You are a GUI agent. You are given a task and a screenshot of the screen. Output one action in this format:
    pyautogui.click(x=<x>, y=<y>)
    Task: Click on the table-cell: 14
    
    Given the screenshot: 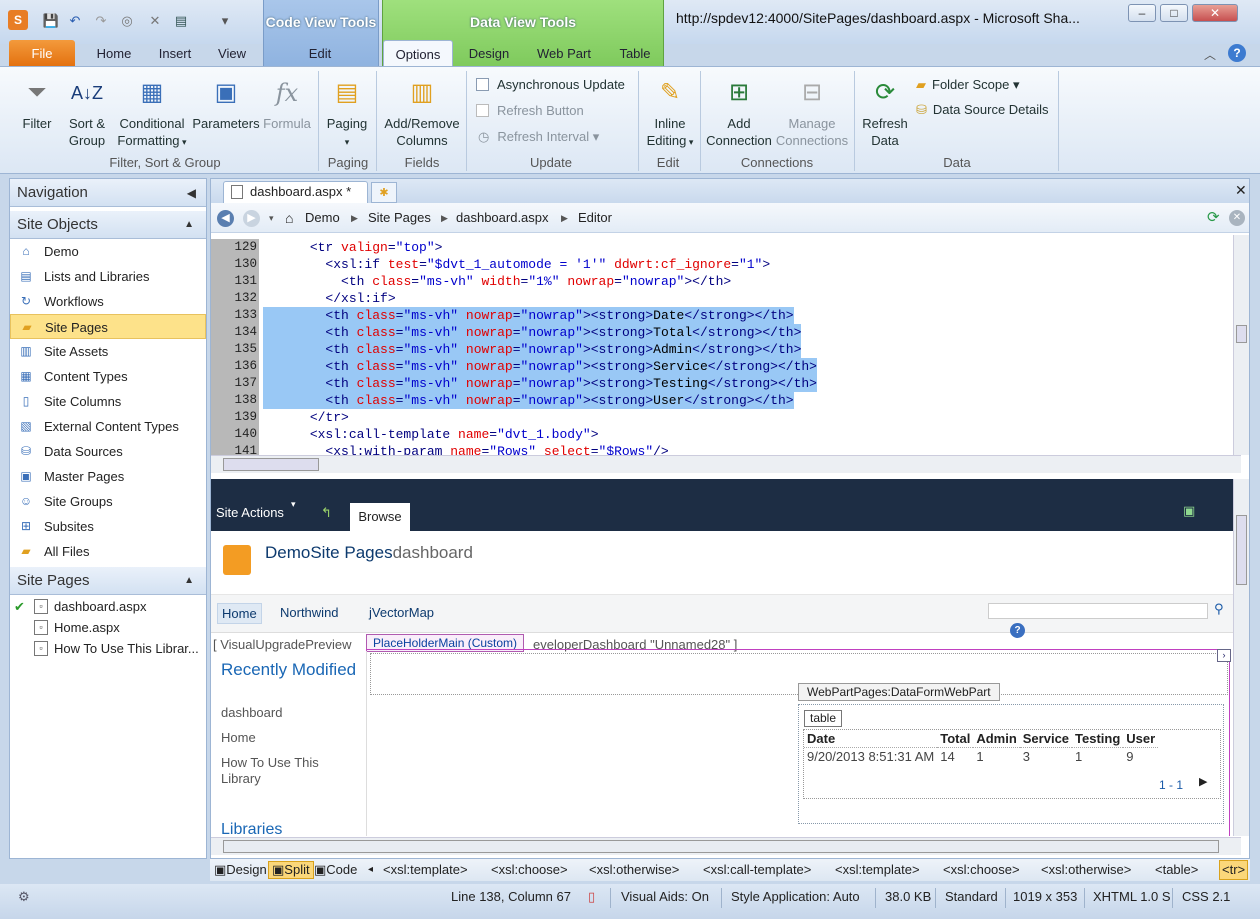 What is the action you would take?
    pyautogui.click(x=955, y=757)
    